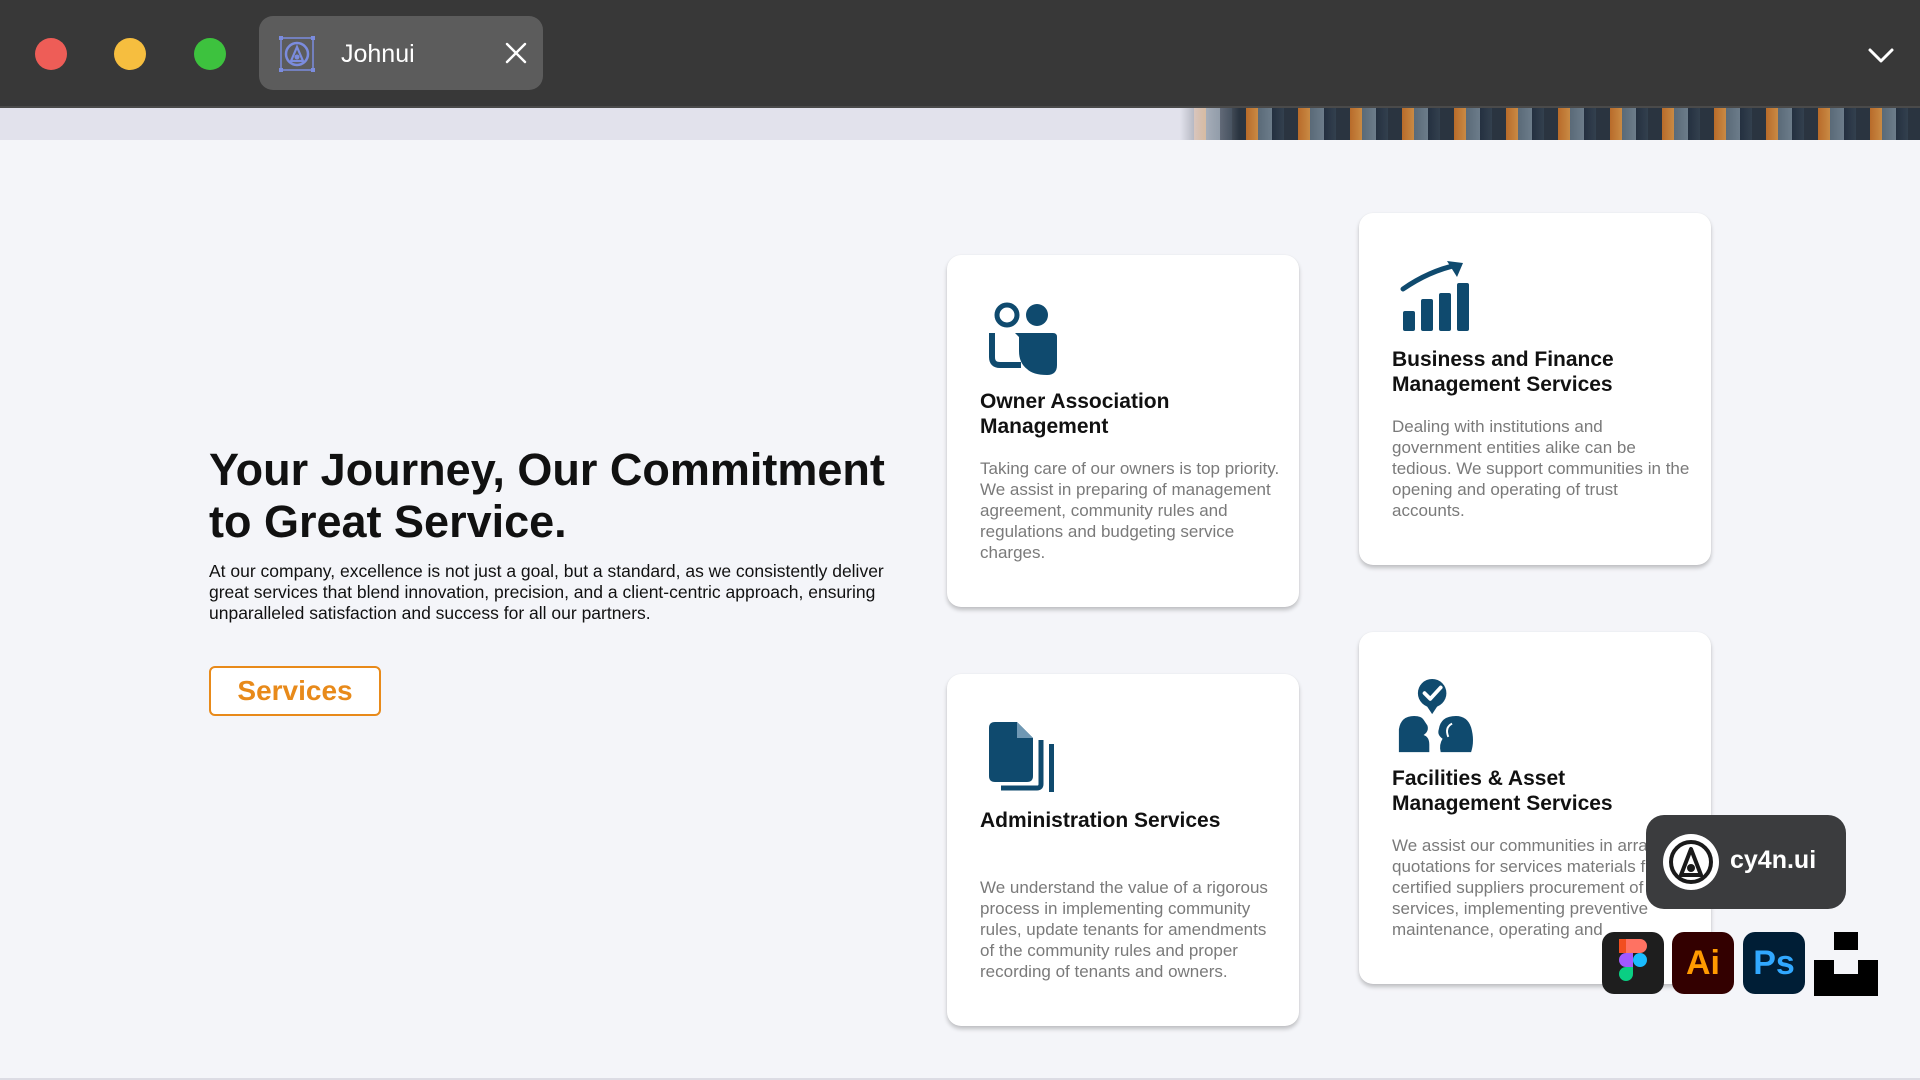 The width and height of the screenshot is (1920, 1080). I want to click on chevron-down-icon, so click(1881, 55).